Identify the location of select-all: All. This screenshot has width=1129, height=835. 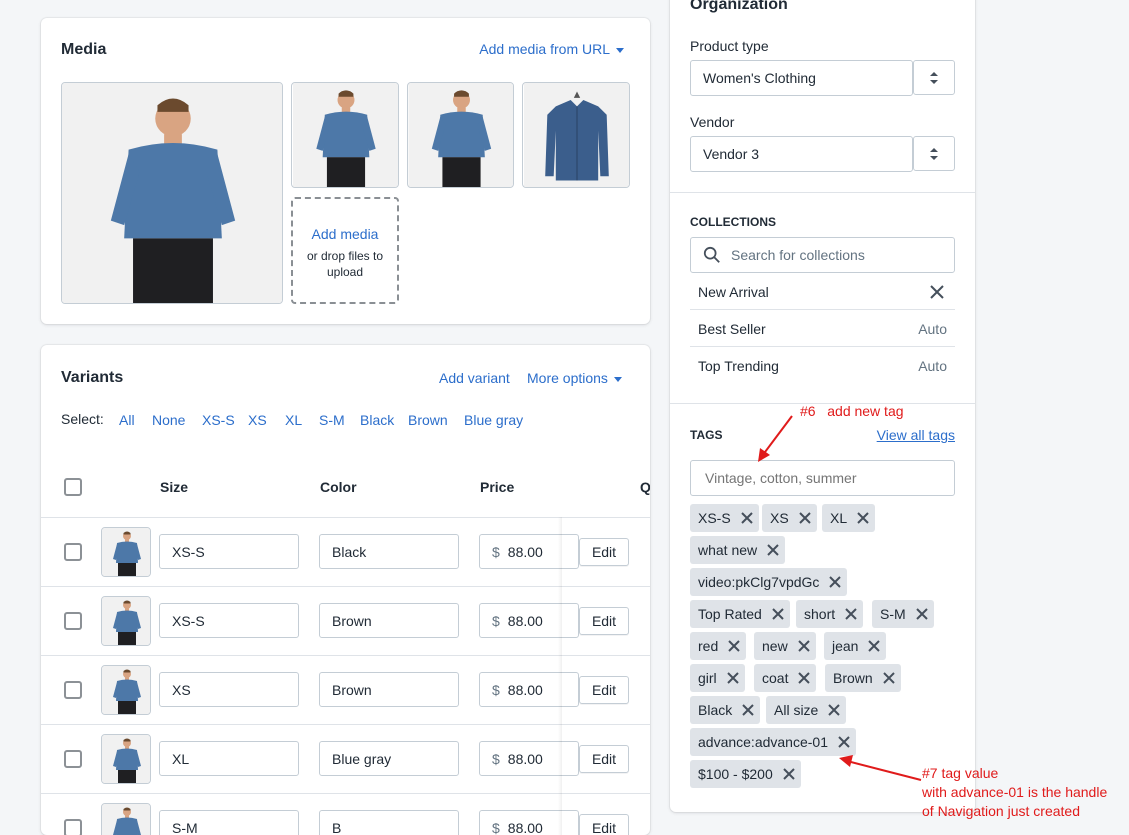
(127, 420).